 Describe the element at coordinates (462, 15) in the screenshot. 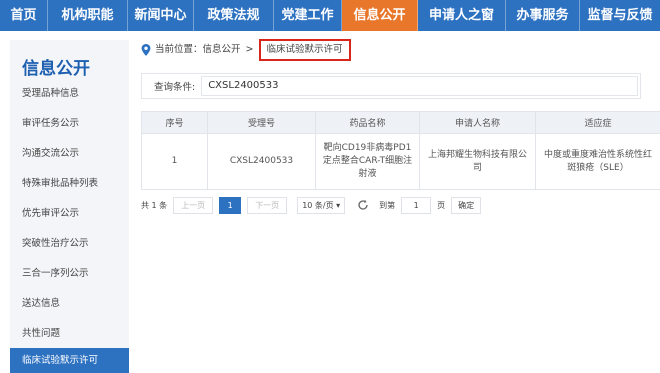

I see `nav-item-applicant-window: 申请人之窗` at that location.